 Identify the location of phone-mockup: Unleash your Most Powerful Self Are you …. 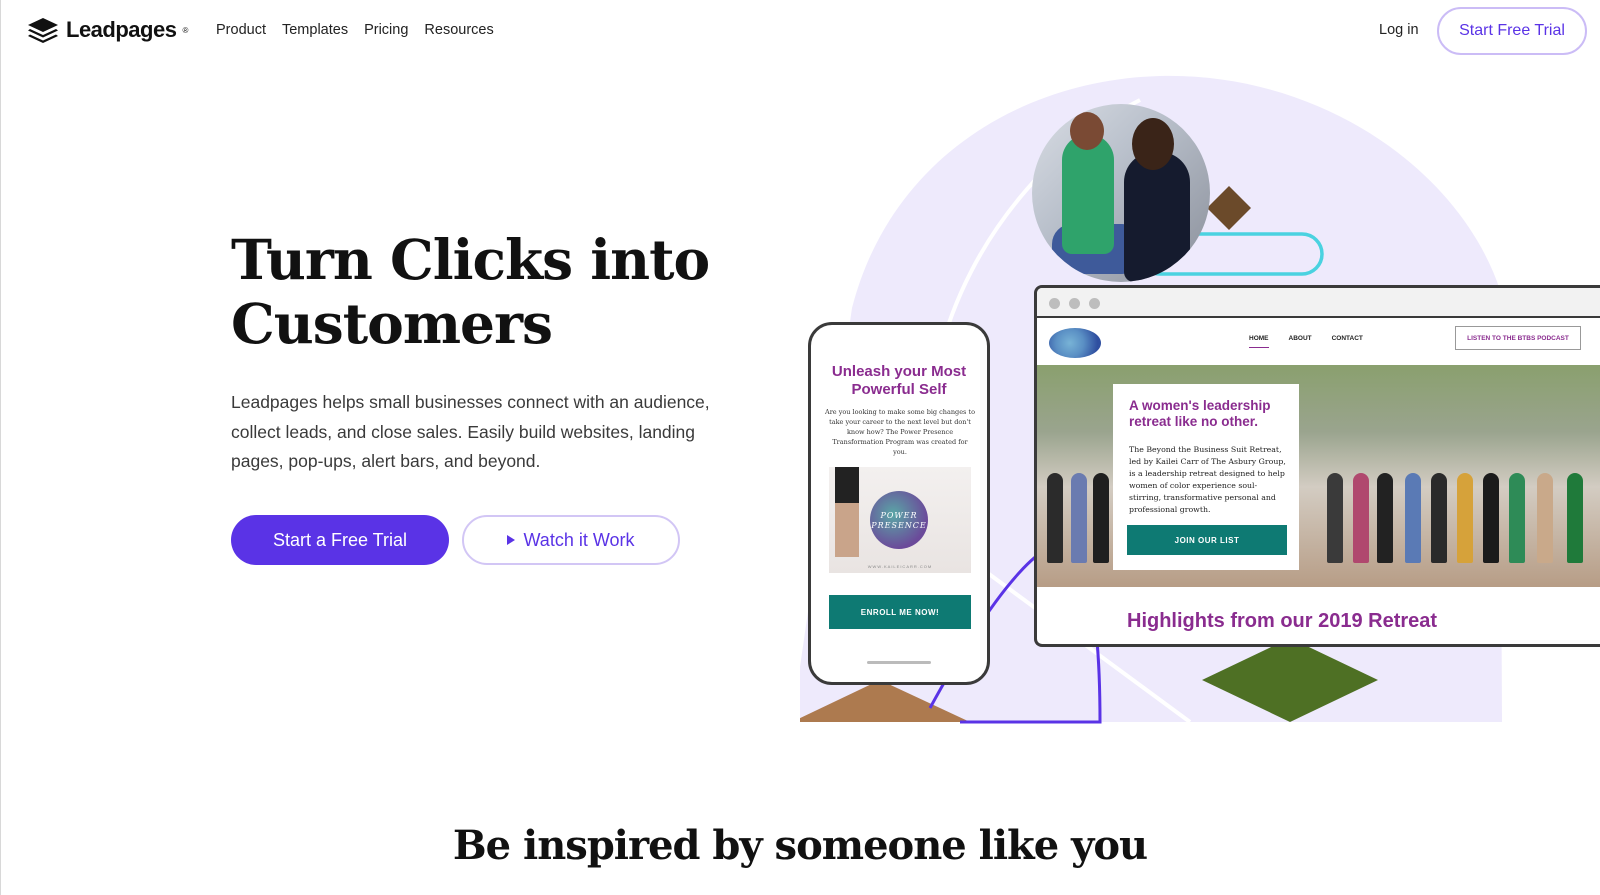
(899, 503).